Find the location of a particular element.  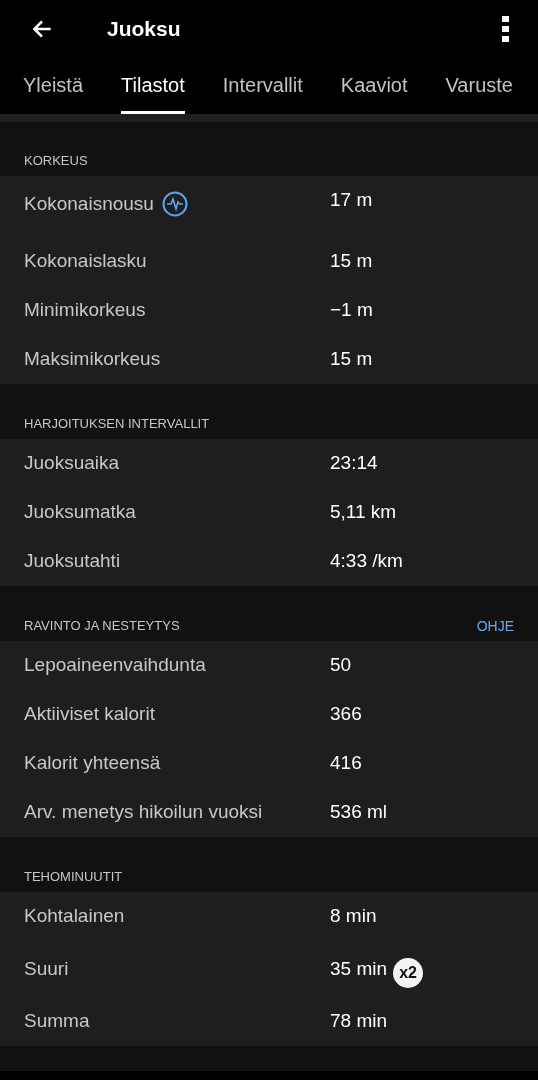

stat-value: 78 min is located at coordinates (359, 1021).